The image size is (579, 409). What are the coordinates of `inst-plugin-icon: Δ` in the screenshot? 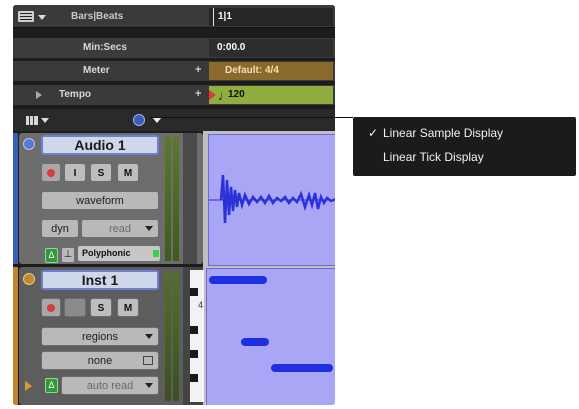 It's located at (51, 385).